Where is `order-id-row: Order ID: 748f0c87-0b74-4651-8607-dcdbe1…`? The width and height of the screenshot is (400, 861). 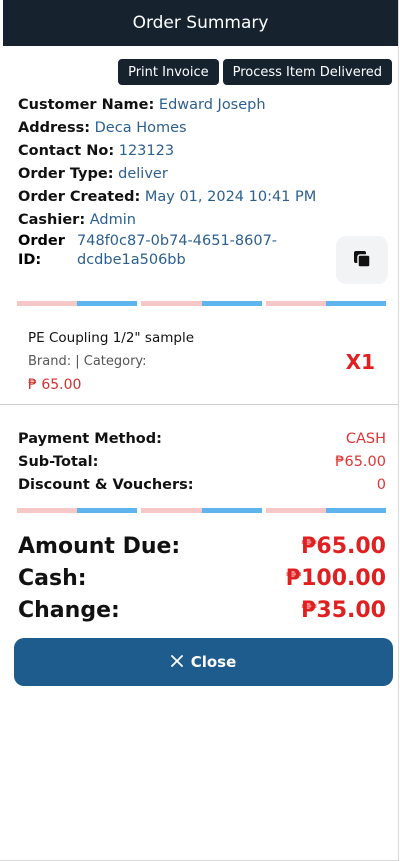 order-id-row: Order ID: 748f0c87-0b74-4651-8607-dcdbe1… is located at coordinates (203, 251).